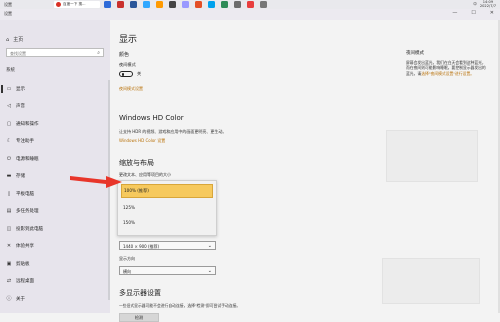 The width and height of the screenshot is (500, 322). I want to click on home-label: 主页, so click(18, 40).